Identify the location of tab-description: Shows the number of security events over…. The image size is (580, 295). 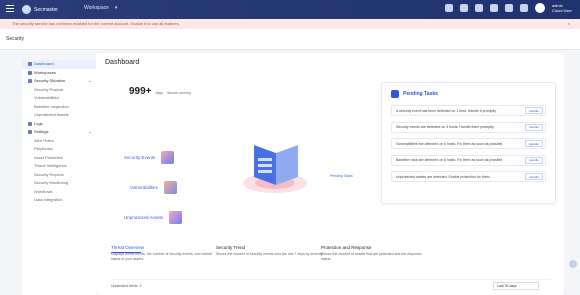
(270, 254).